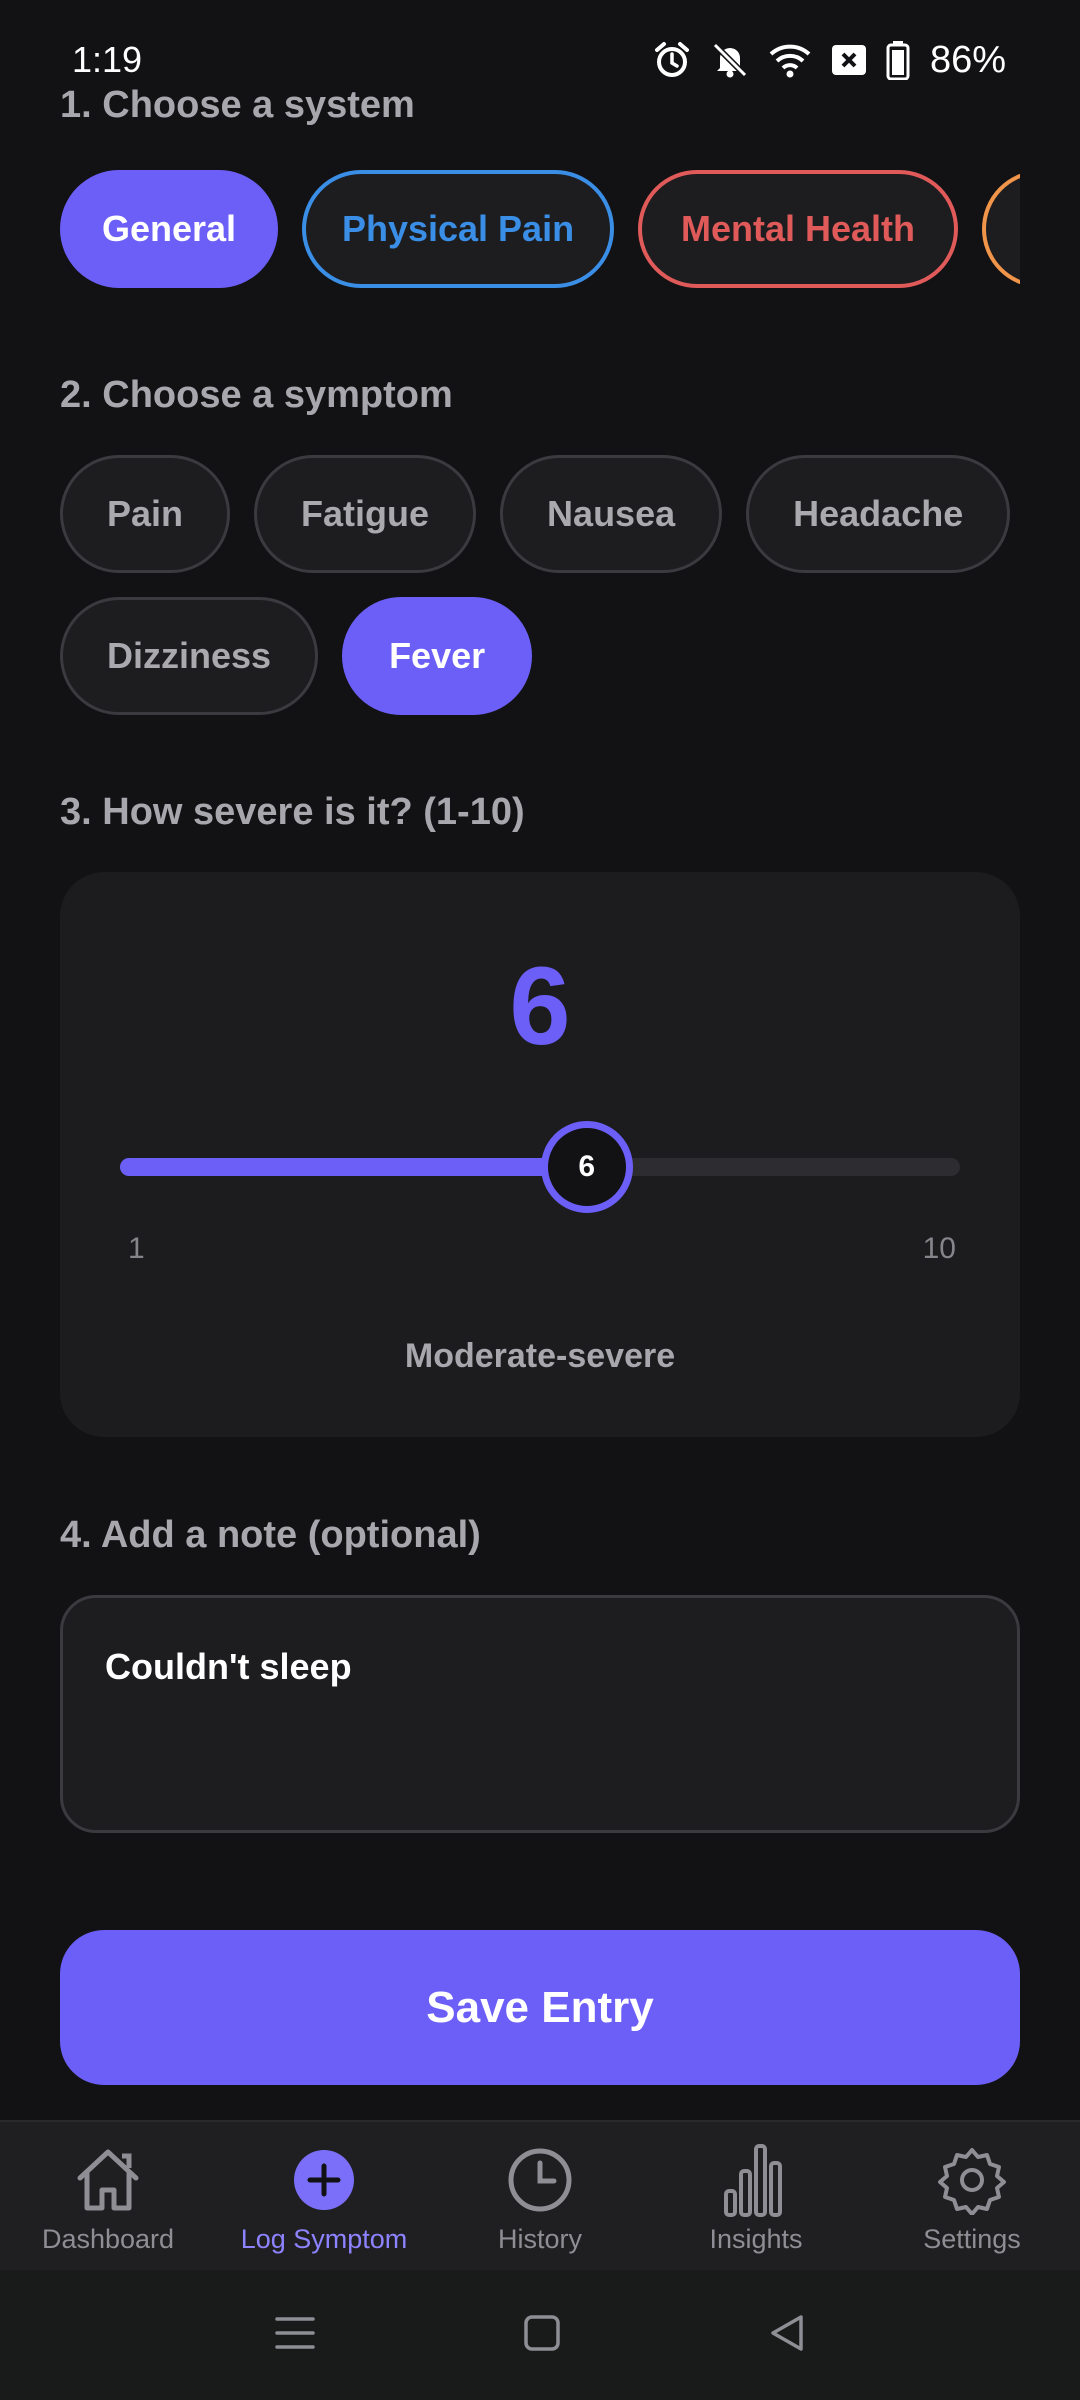 The width and height of the screenshot is (1080, 2400). Describe the element at coordinates (798, 229) in the screenshot. I see `system-chip-mental-health: Mental Health` at that location.